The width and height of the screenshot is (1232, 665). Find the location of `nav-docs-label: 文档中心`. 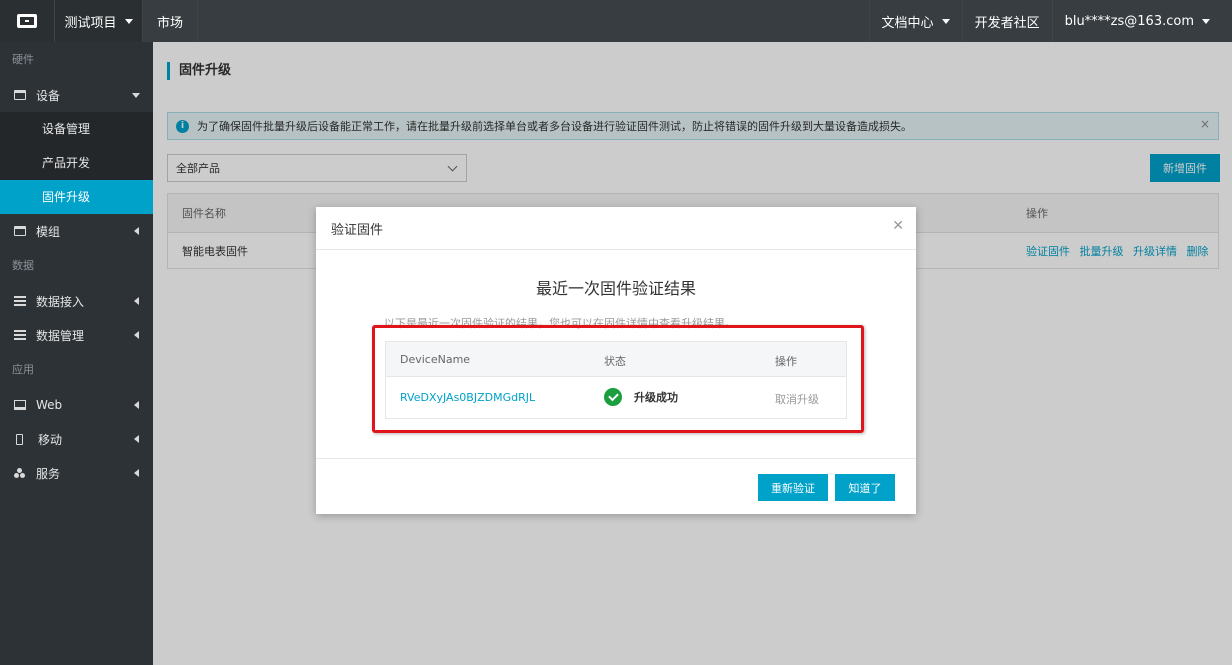

nav-docs-label: 文档中心 is located at coordinates (907, 23).